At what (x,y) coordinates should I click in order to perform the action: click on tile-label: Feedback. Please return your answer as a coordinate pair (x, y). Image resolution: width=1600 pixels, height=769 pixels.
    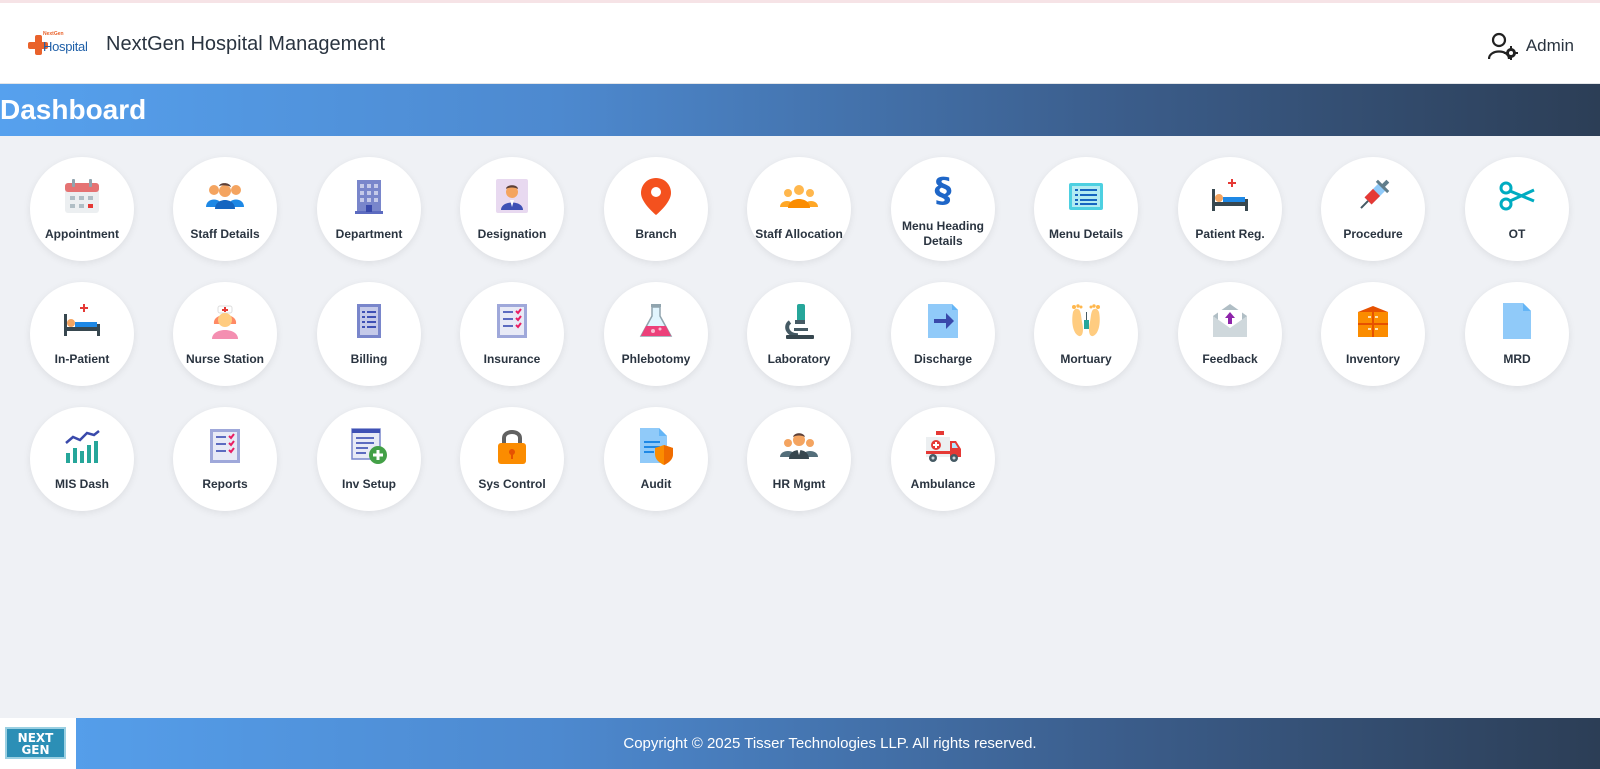
    Looking at the image, I should click on (1230, 359).